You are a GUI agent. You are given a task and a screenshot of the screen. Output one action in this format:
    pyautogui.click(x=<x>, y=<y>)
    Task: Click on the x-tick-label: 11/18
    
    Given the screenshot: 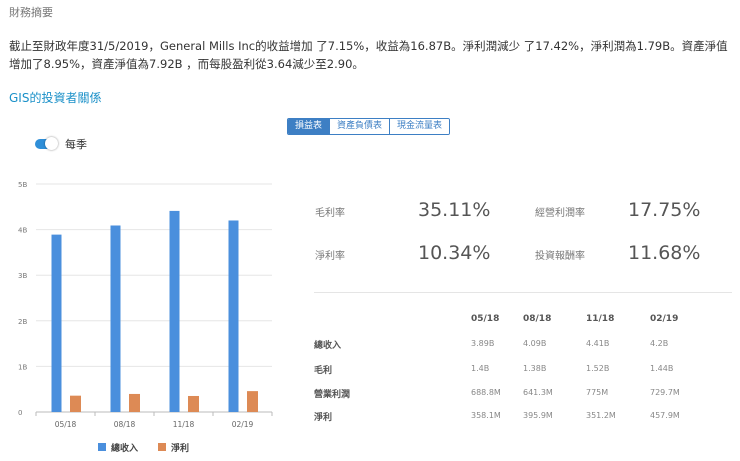 What is the action you would take?
    pyautogui.click(x=184, y=424)
    